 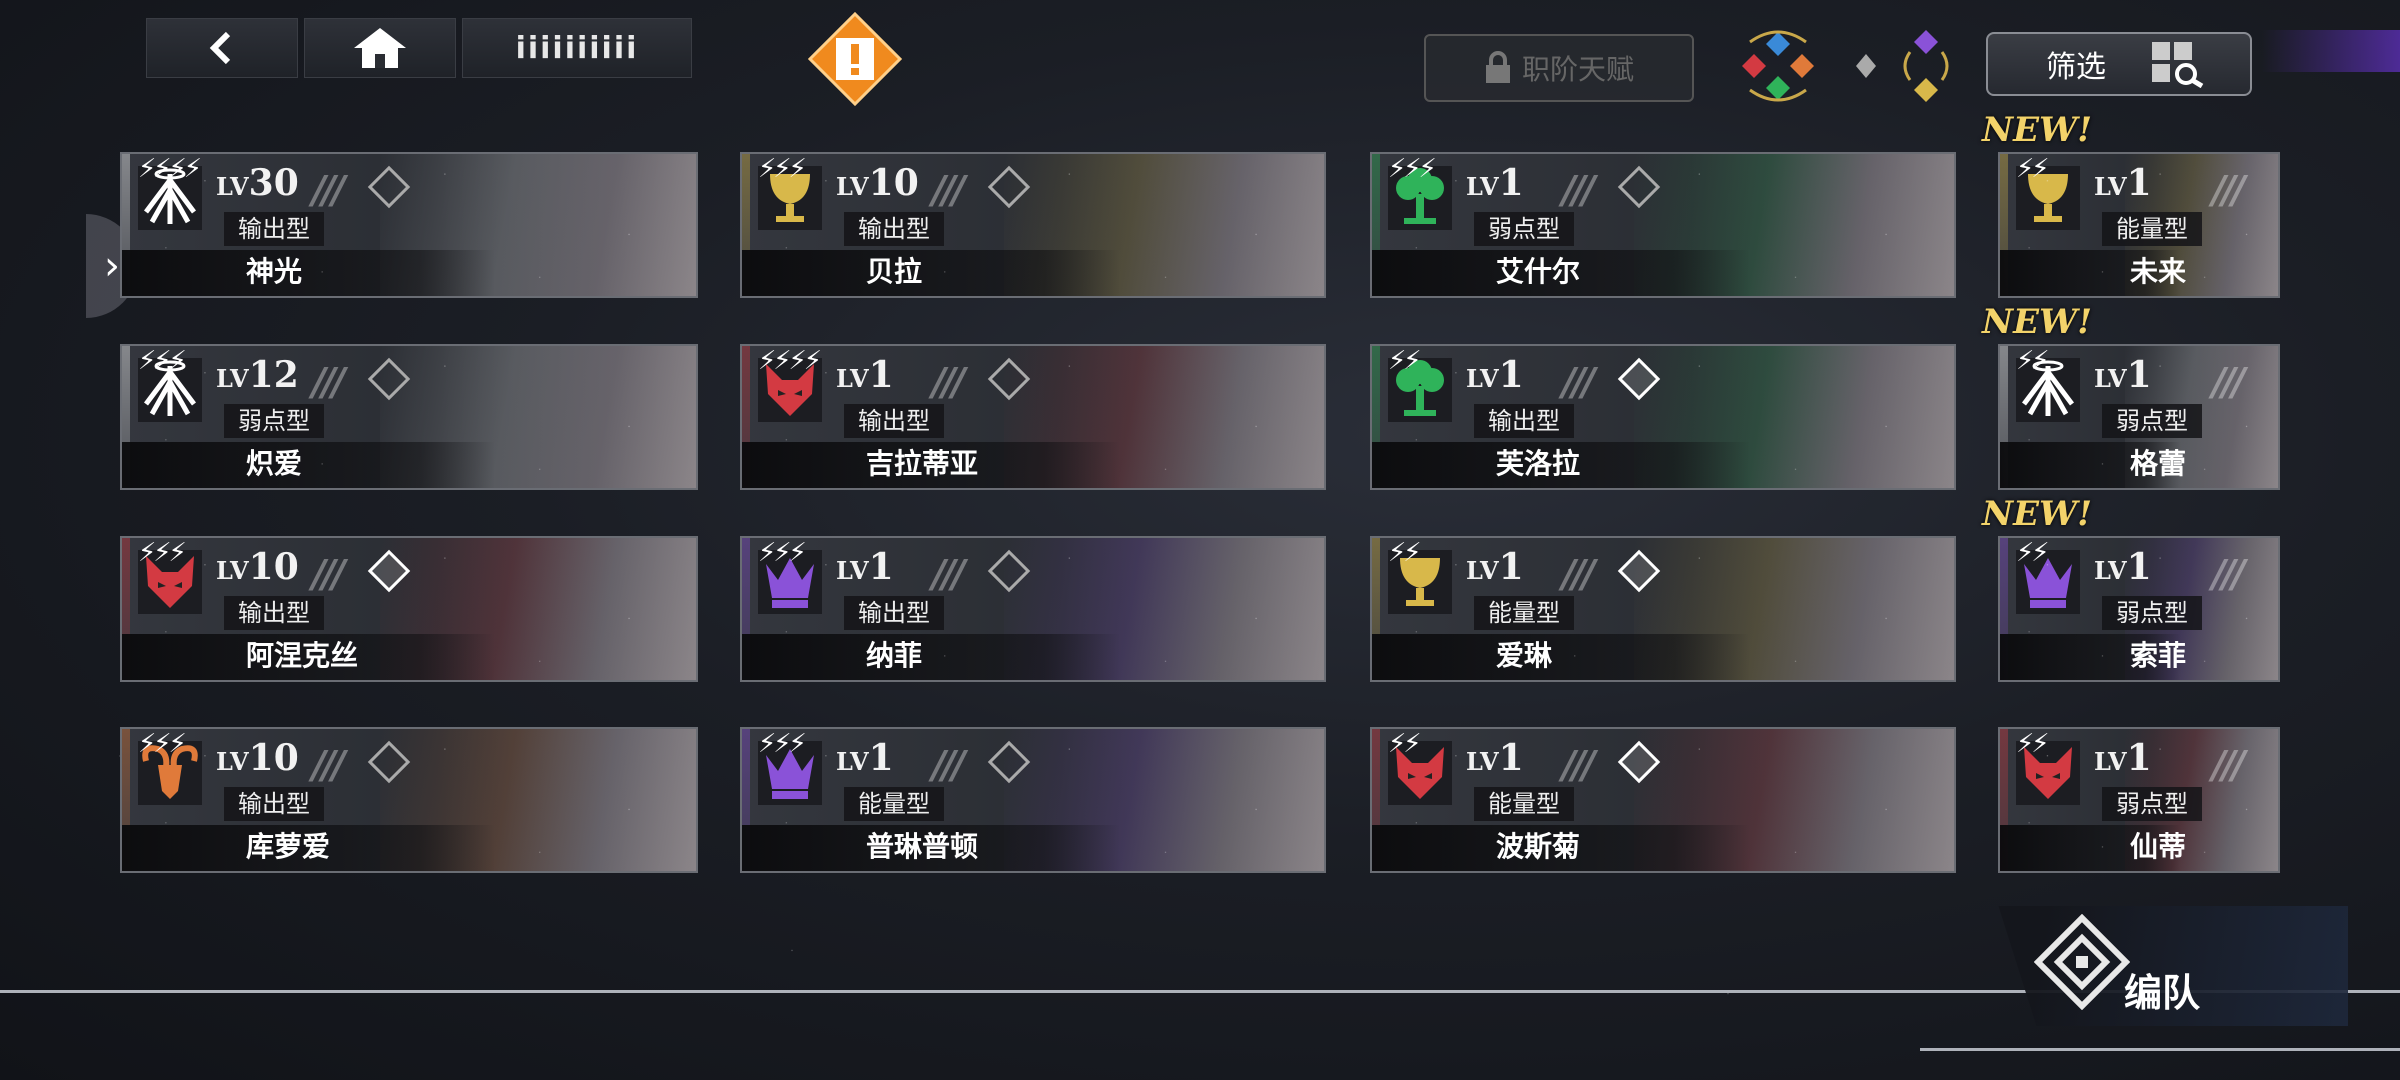 What do you see at coordinates (409, 609) in the screenshot?
I see `character-card: LV10 /// 输出型 ⚡⚡⚡ 阿涅克丝` at bounding box center [409, 609].